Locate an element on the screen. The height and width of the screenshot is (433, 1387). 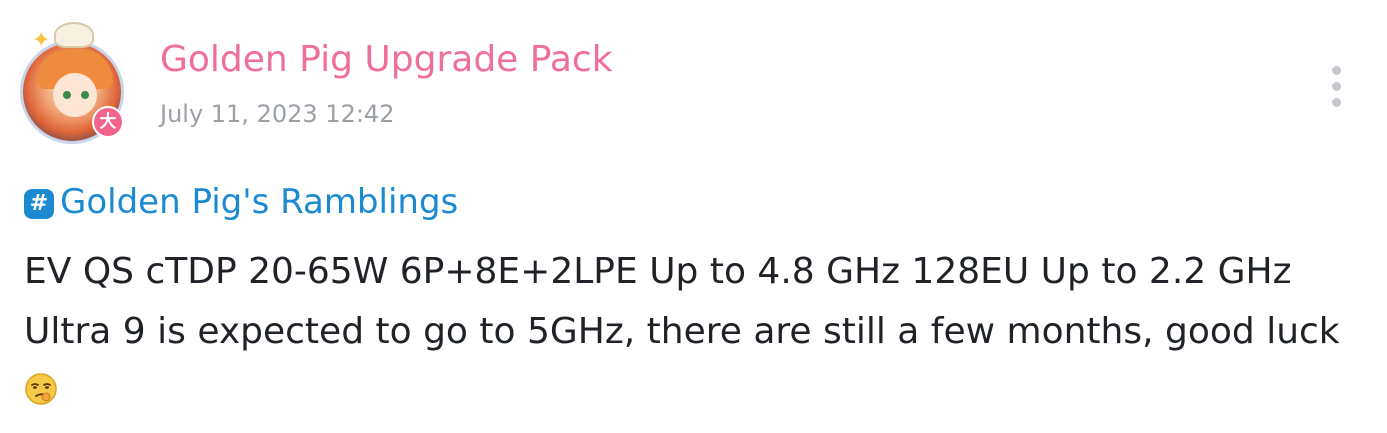
avatar-crown-decoration is located at coordinates (74, 35).